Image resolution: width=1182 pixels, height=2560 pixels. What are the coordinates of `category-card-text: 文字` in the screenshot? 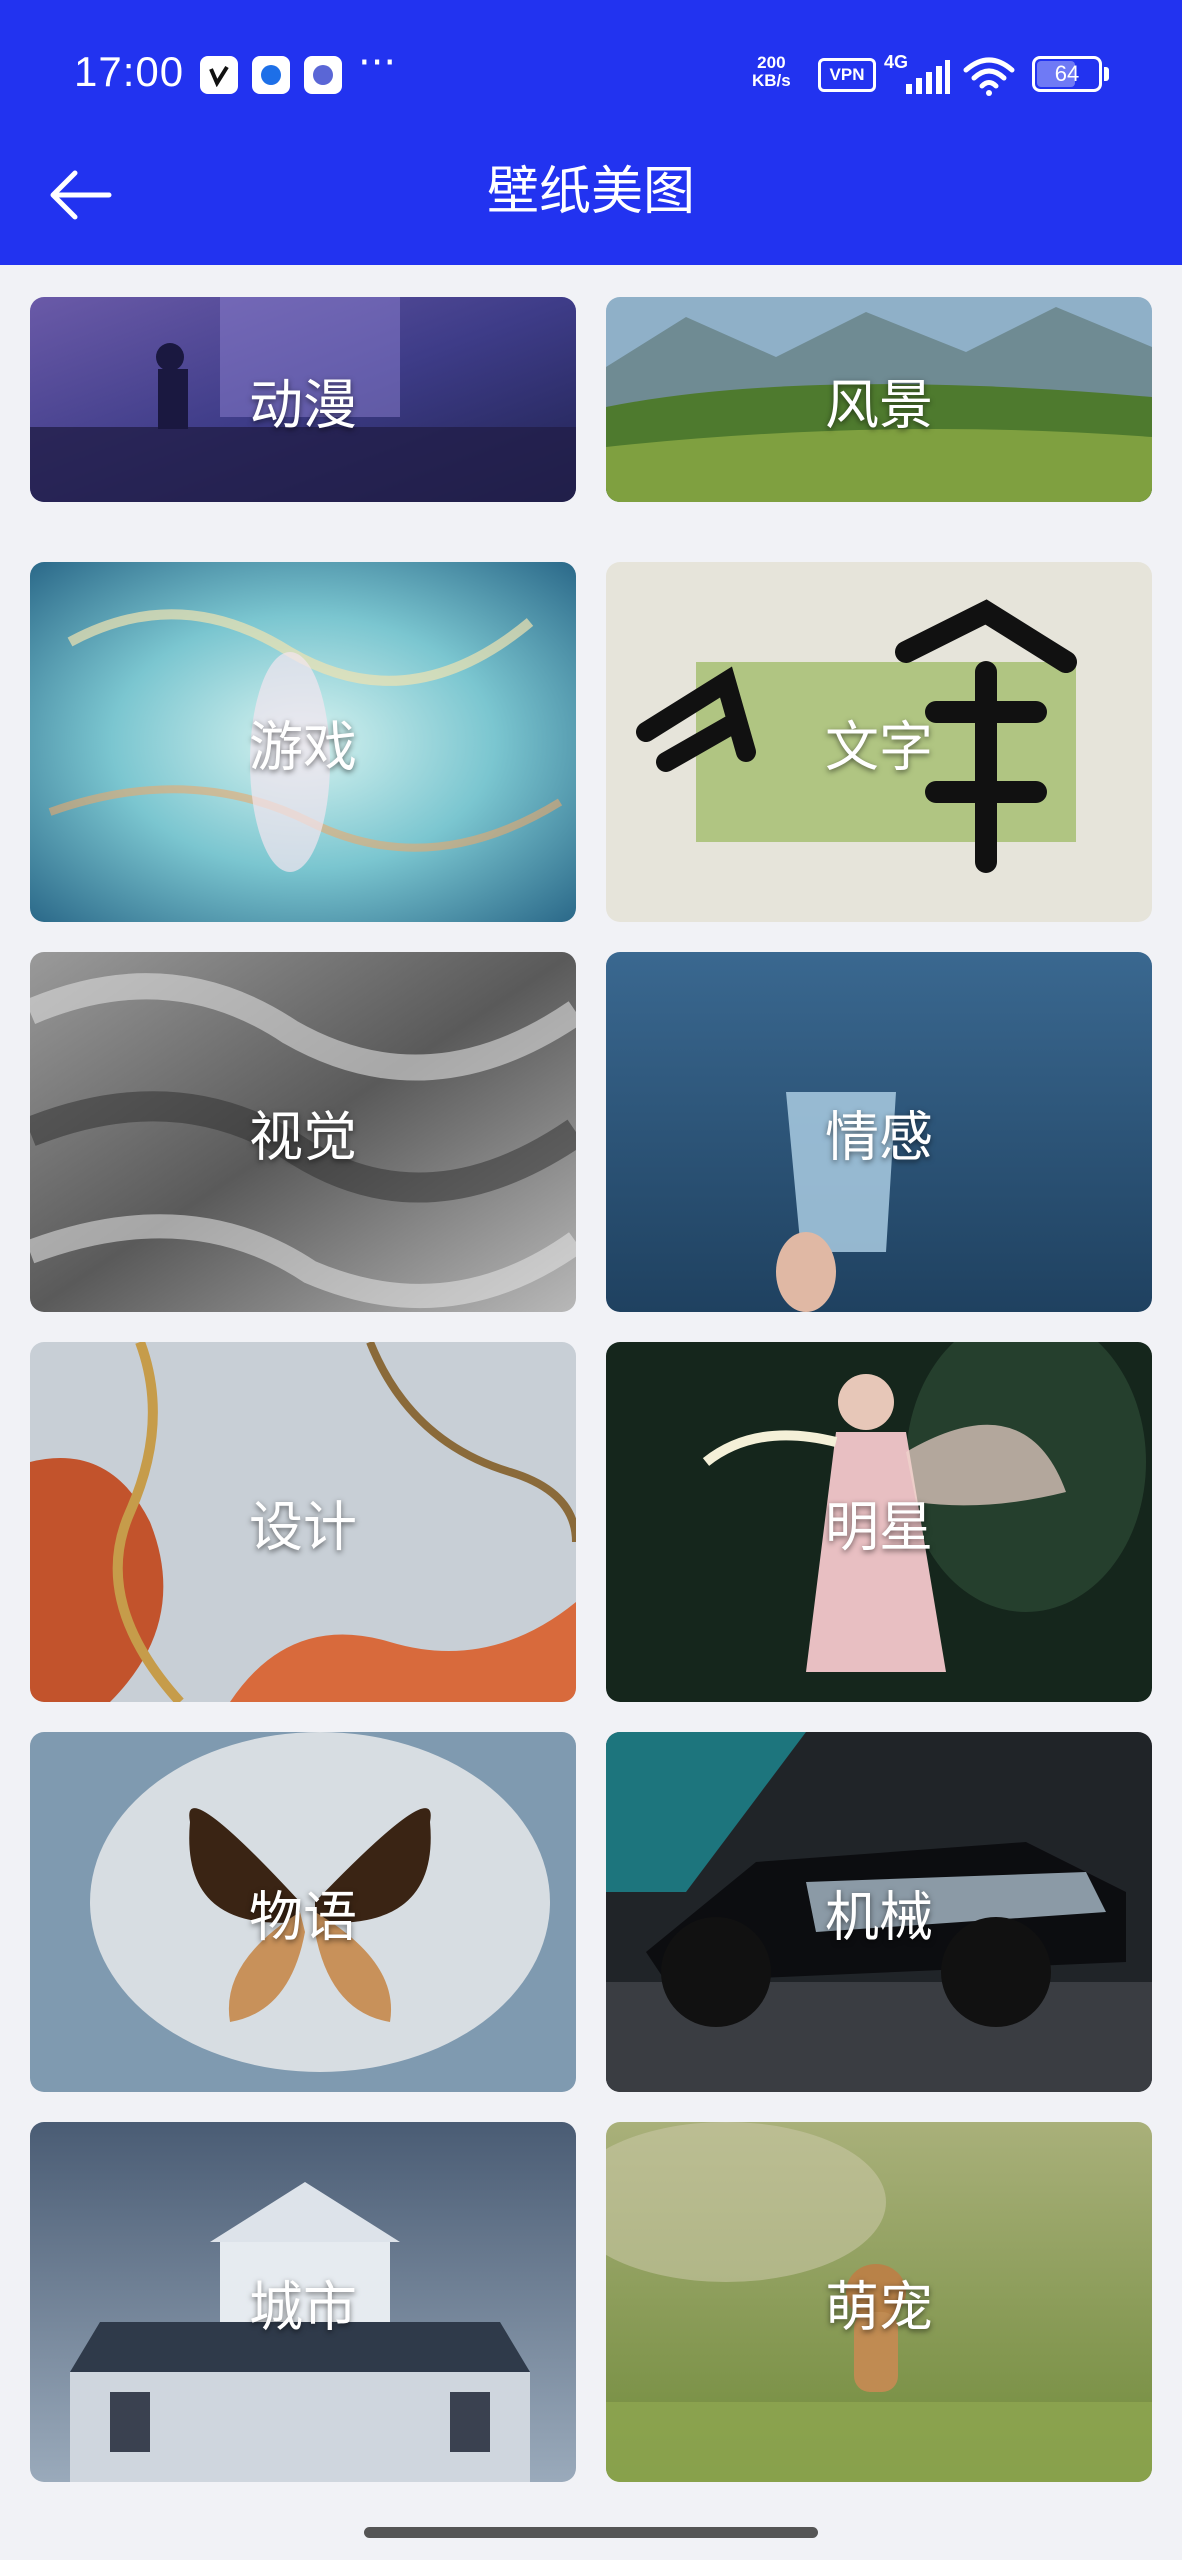 It's located at (879, 742).